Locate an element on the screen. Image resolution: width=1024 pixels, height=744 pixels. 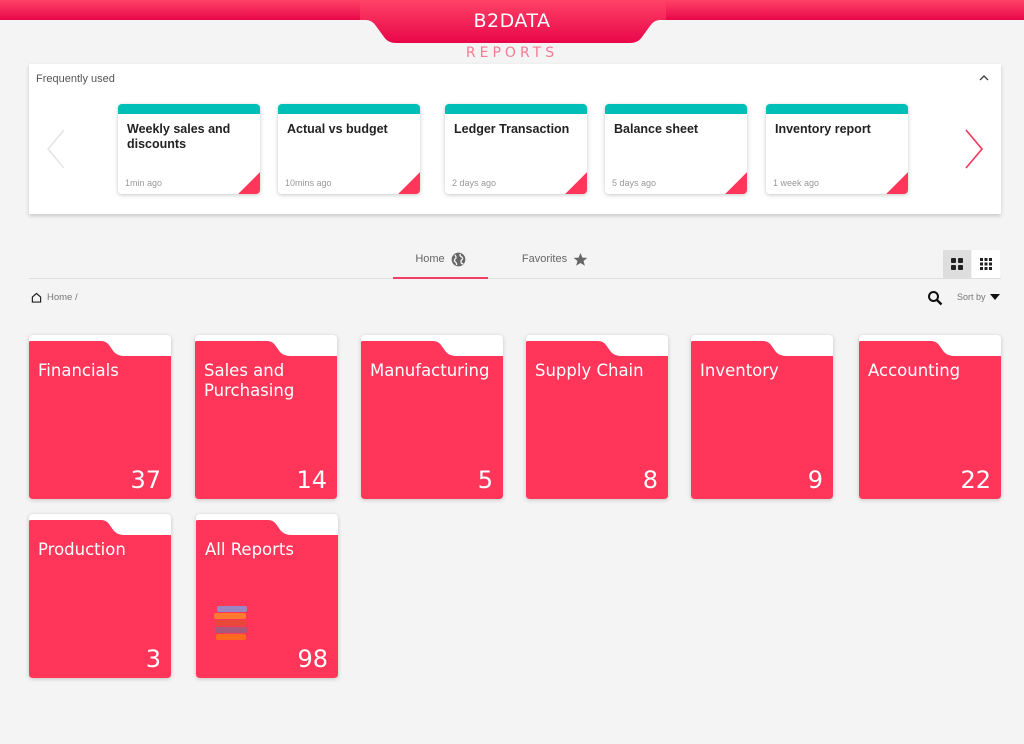
brand-logo: B2DATA is located at coordinates (512, 21).